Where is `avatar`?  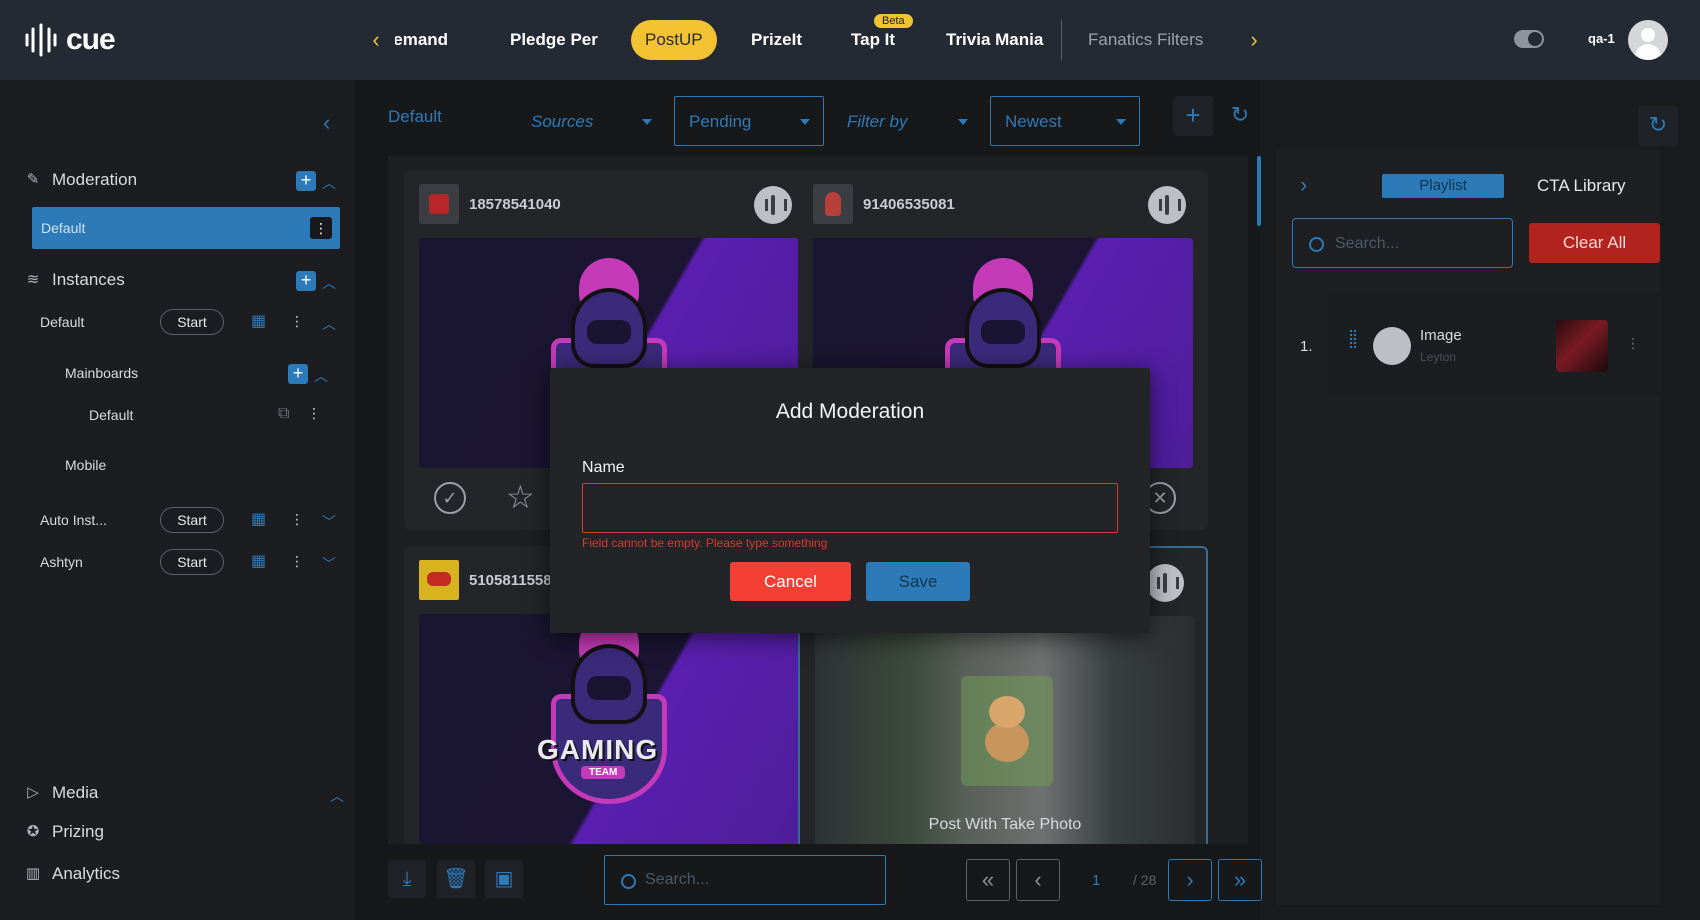
avatar is located at coordinates (1648, 40).